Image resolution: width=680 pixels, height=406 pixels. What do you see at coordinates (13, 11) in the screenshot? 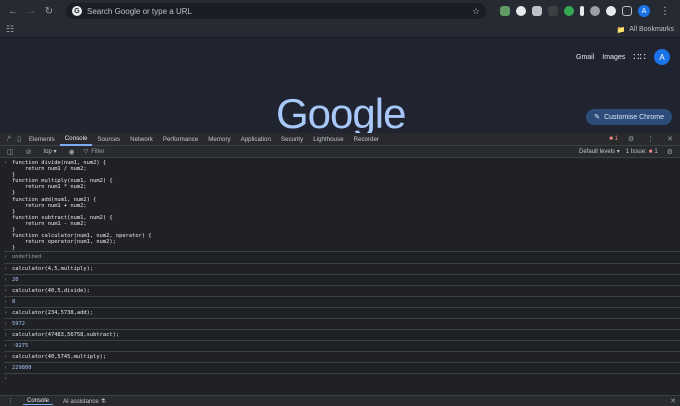
I see `back-icon: ←` at bounding box center [13, 11].